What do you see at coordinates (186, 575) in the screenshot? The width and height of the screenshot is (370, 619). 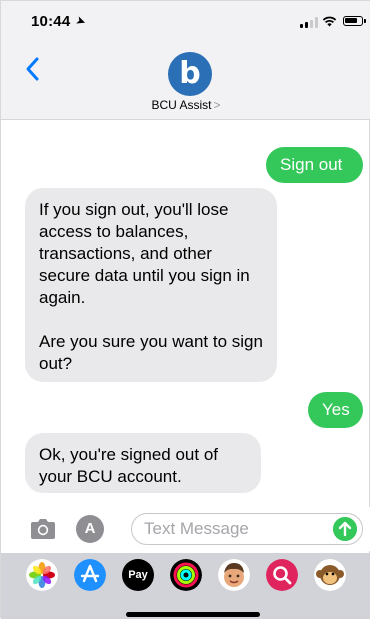 I see `activity-icon` at bounding box center [186, 575].